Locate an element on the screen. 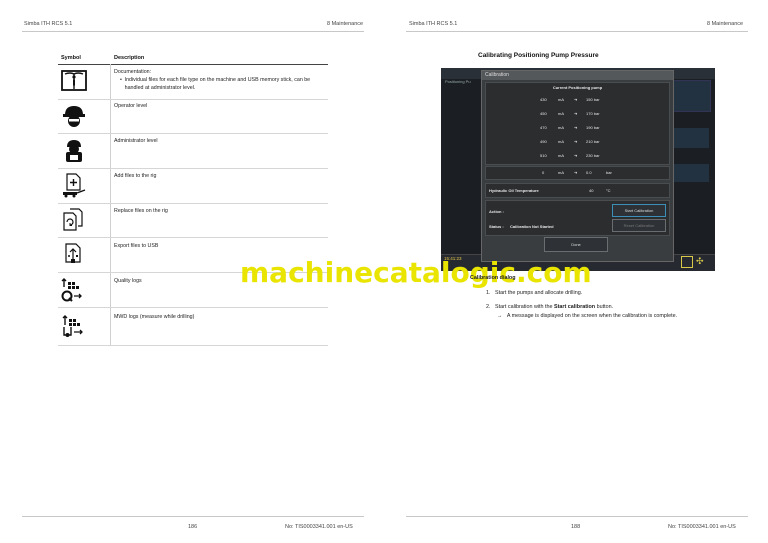 This screenshot has width=768, height=543. table-row-operator: Operator level is located at coordinates (131, 106).